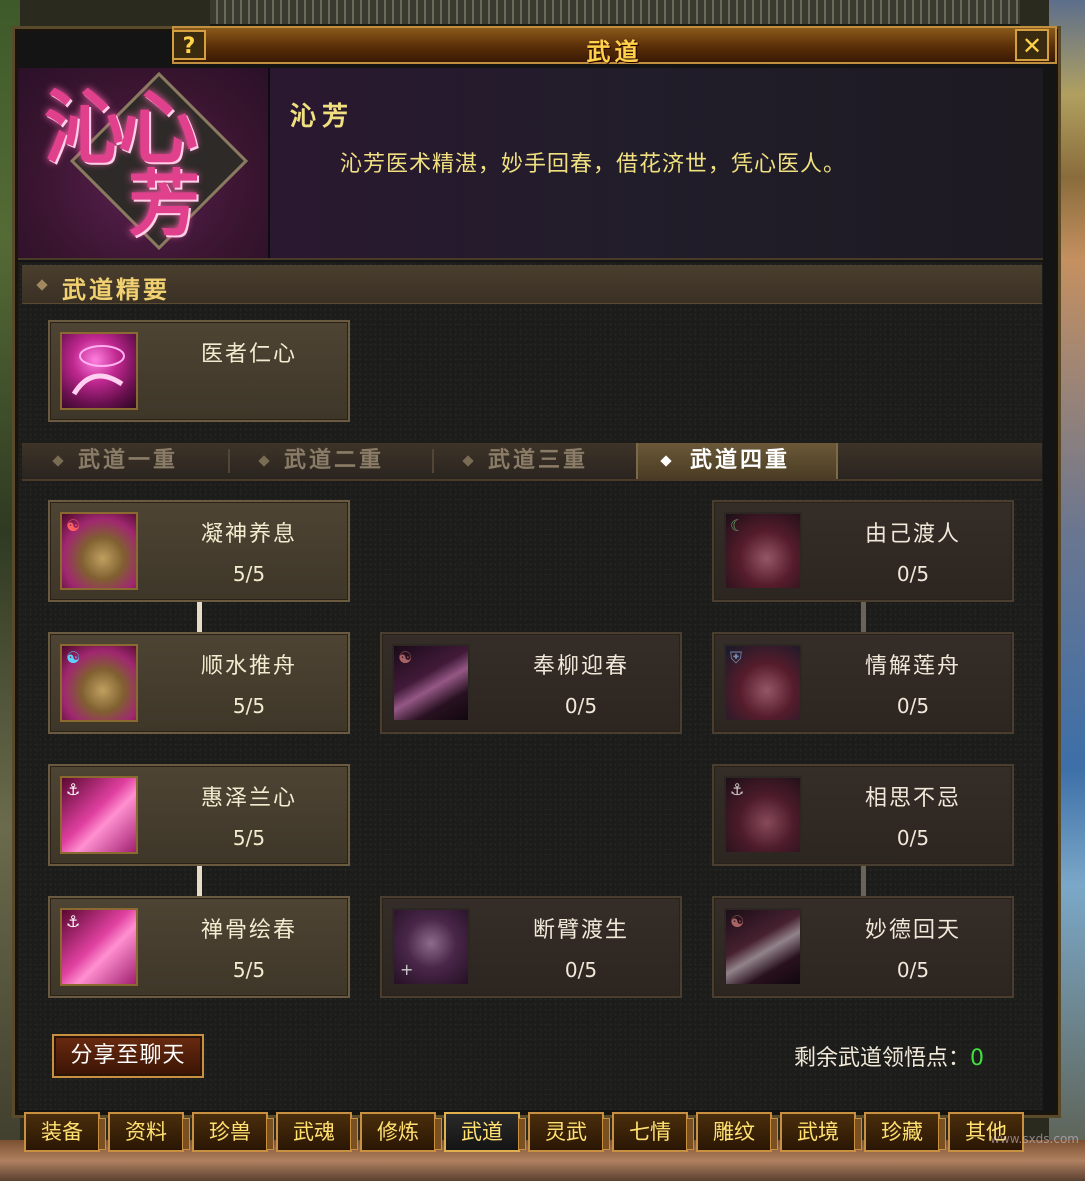  What do you see at coordinates (398, 1132) in the screenshot?
I see `bottom-tab-label: 修炼` at bounding box center [398, 1132].